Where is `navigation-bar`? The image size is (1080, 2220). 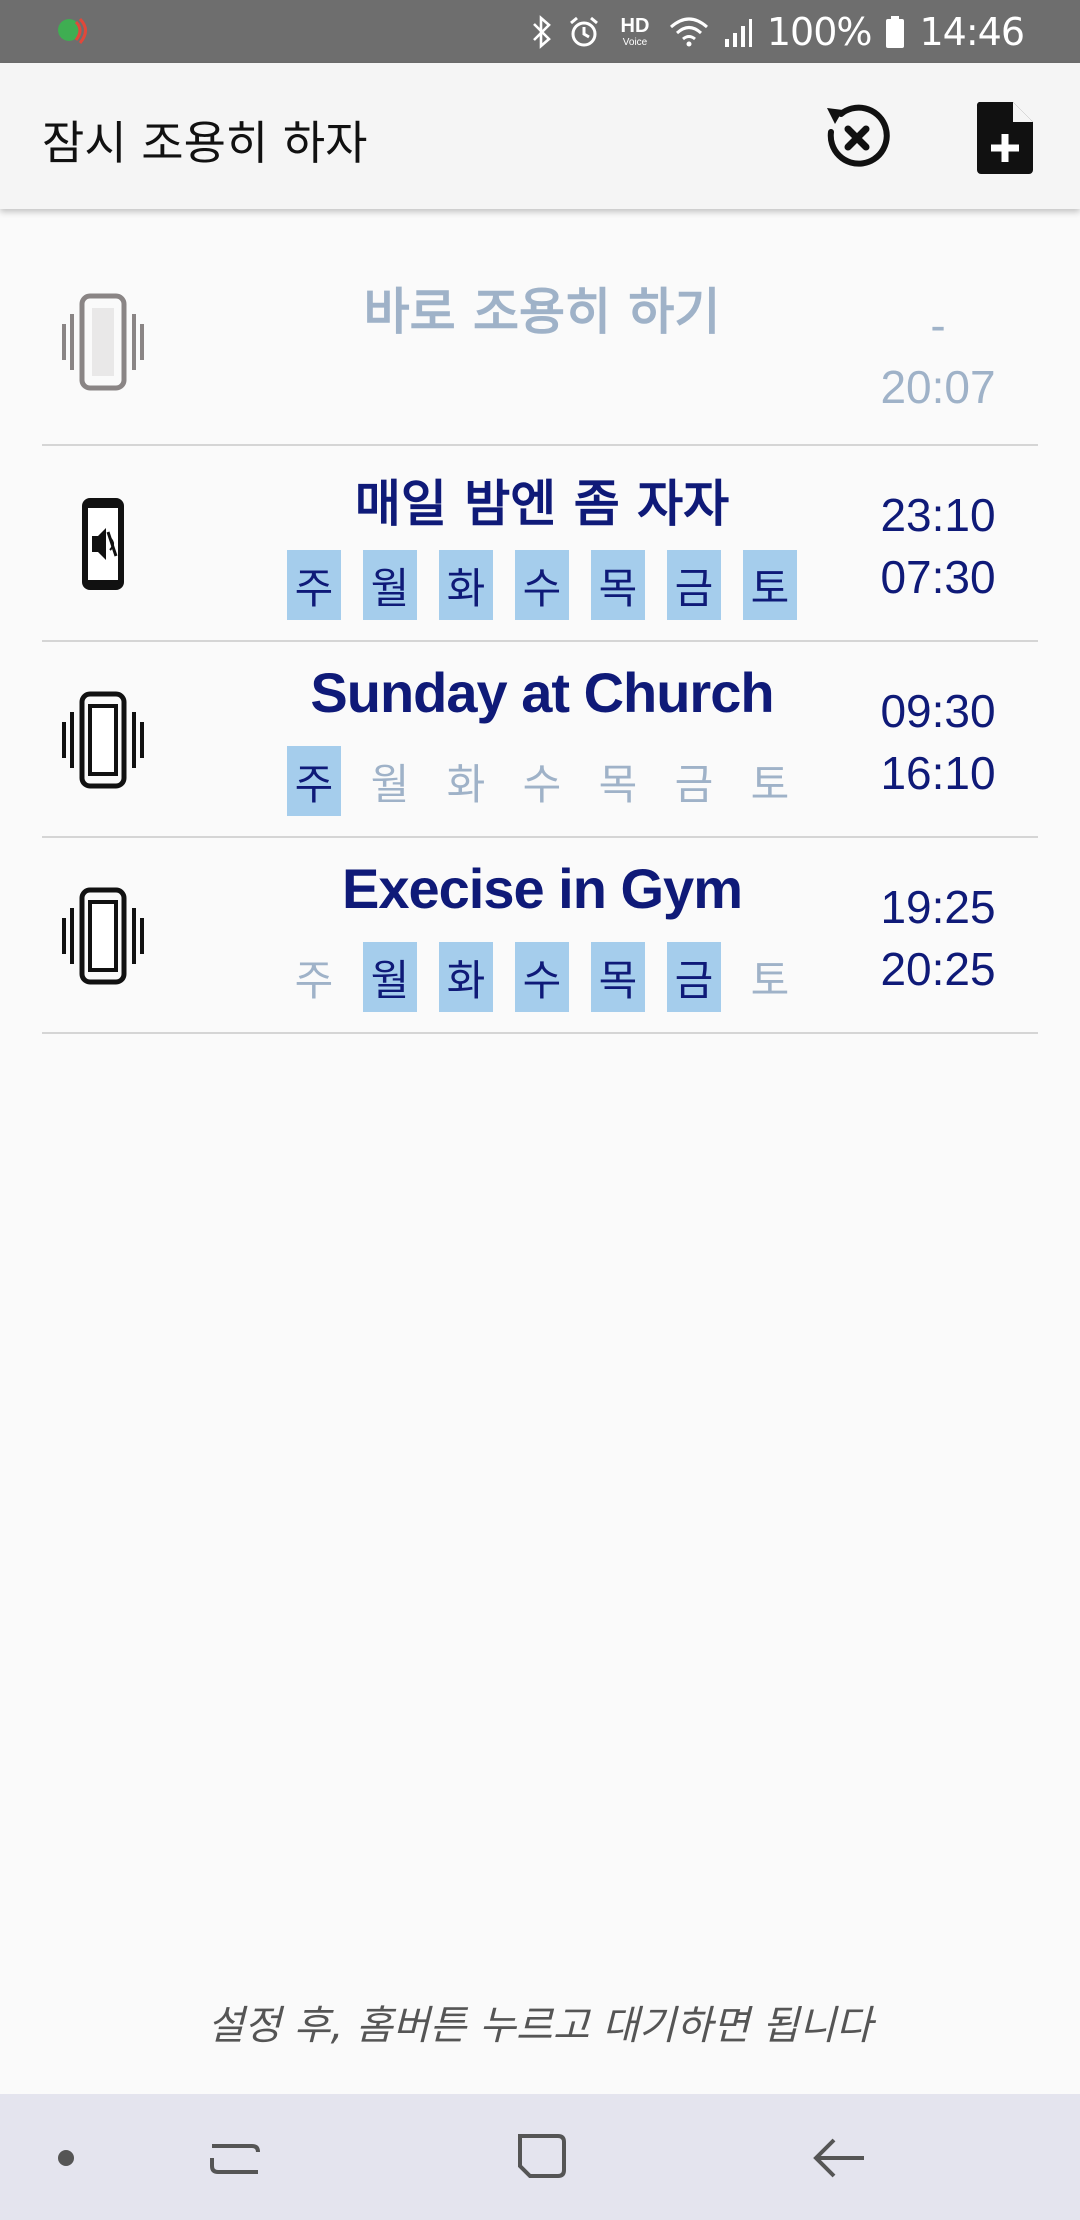
navigation-bar is located at coordinates (540, 2157).